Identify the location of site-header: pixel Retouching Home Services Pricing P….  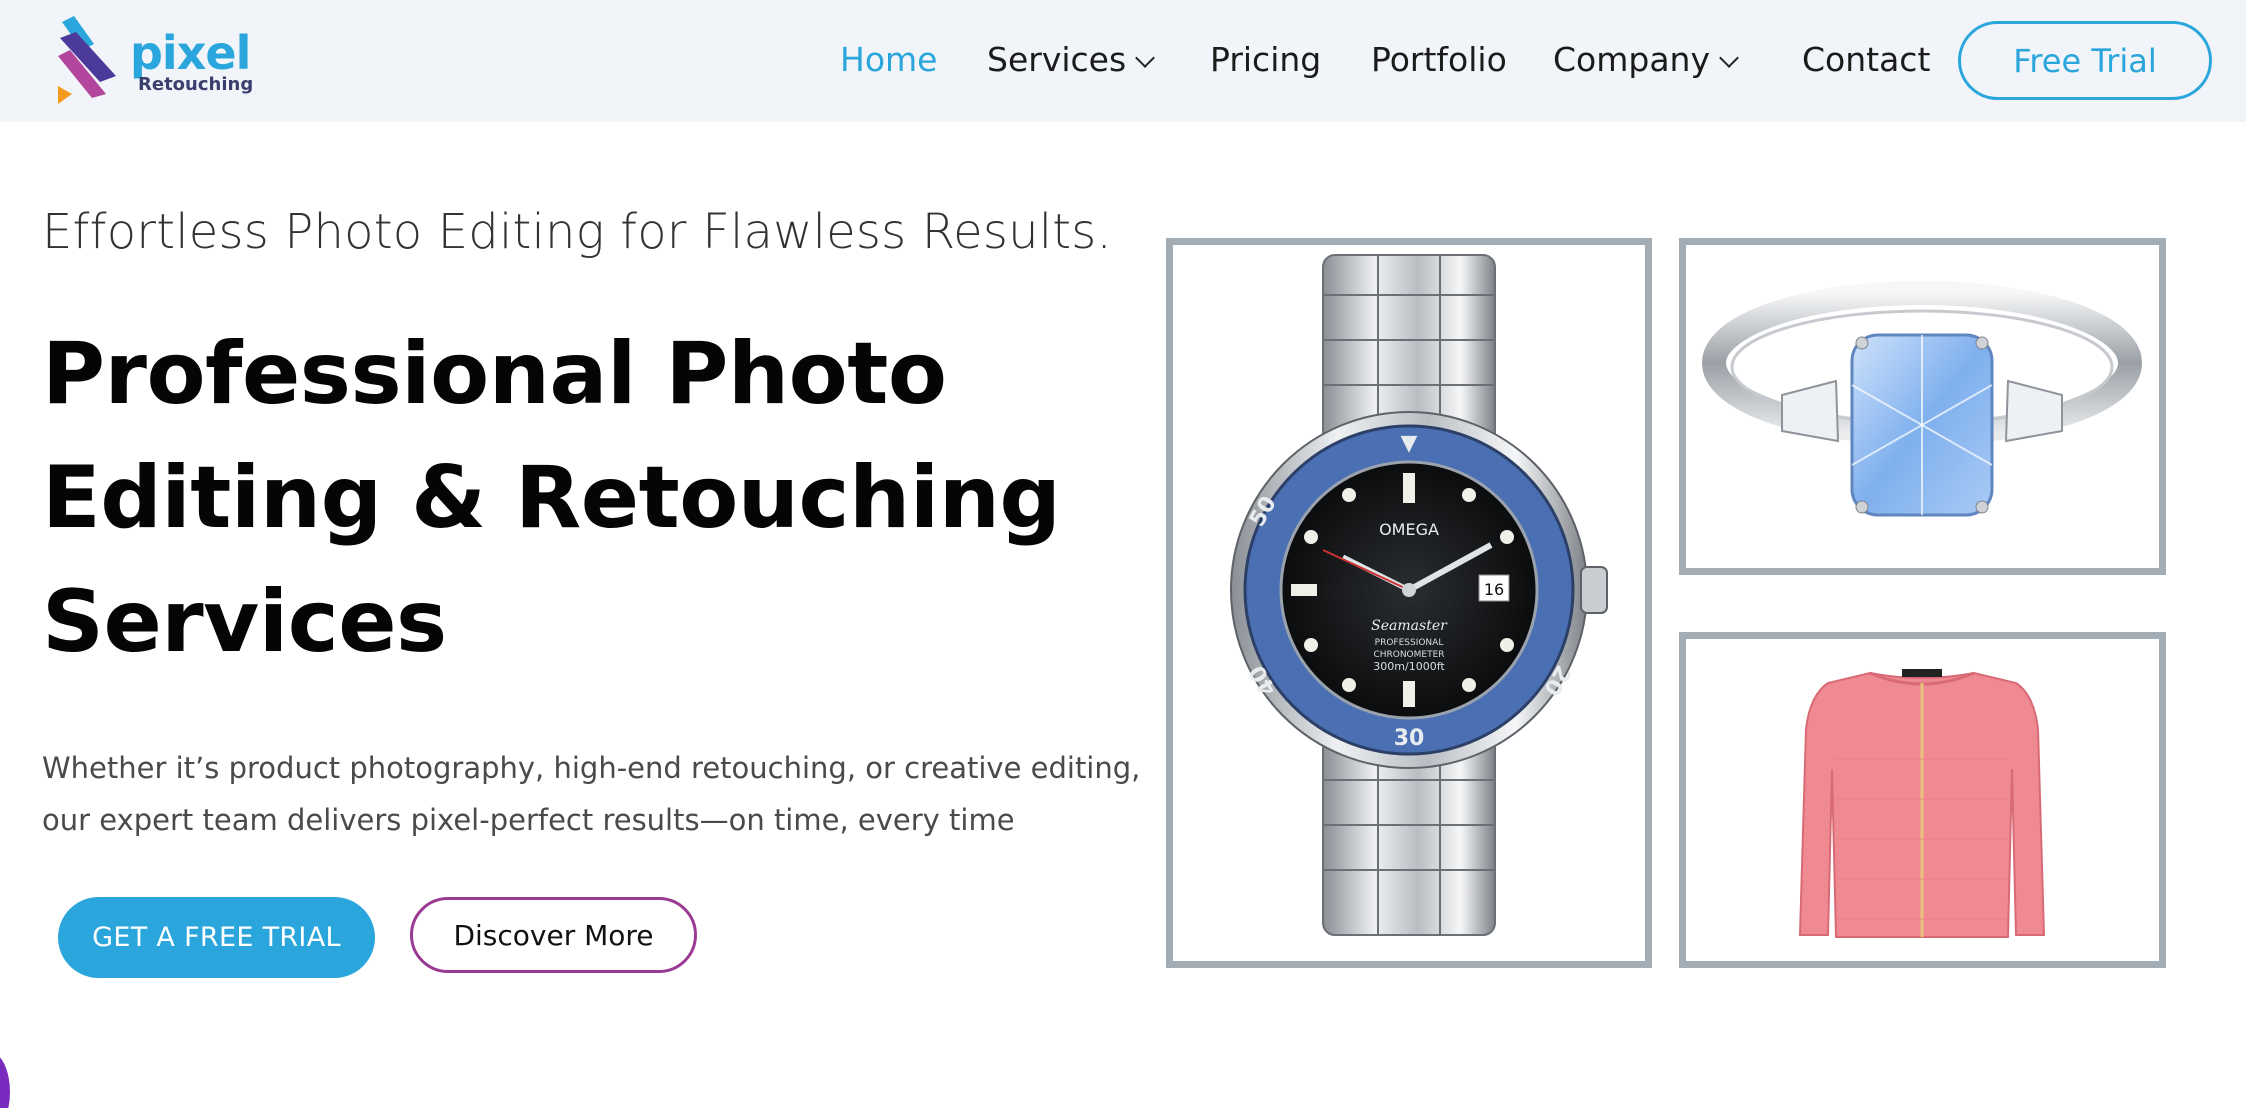
(1123, 61).